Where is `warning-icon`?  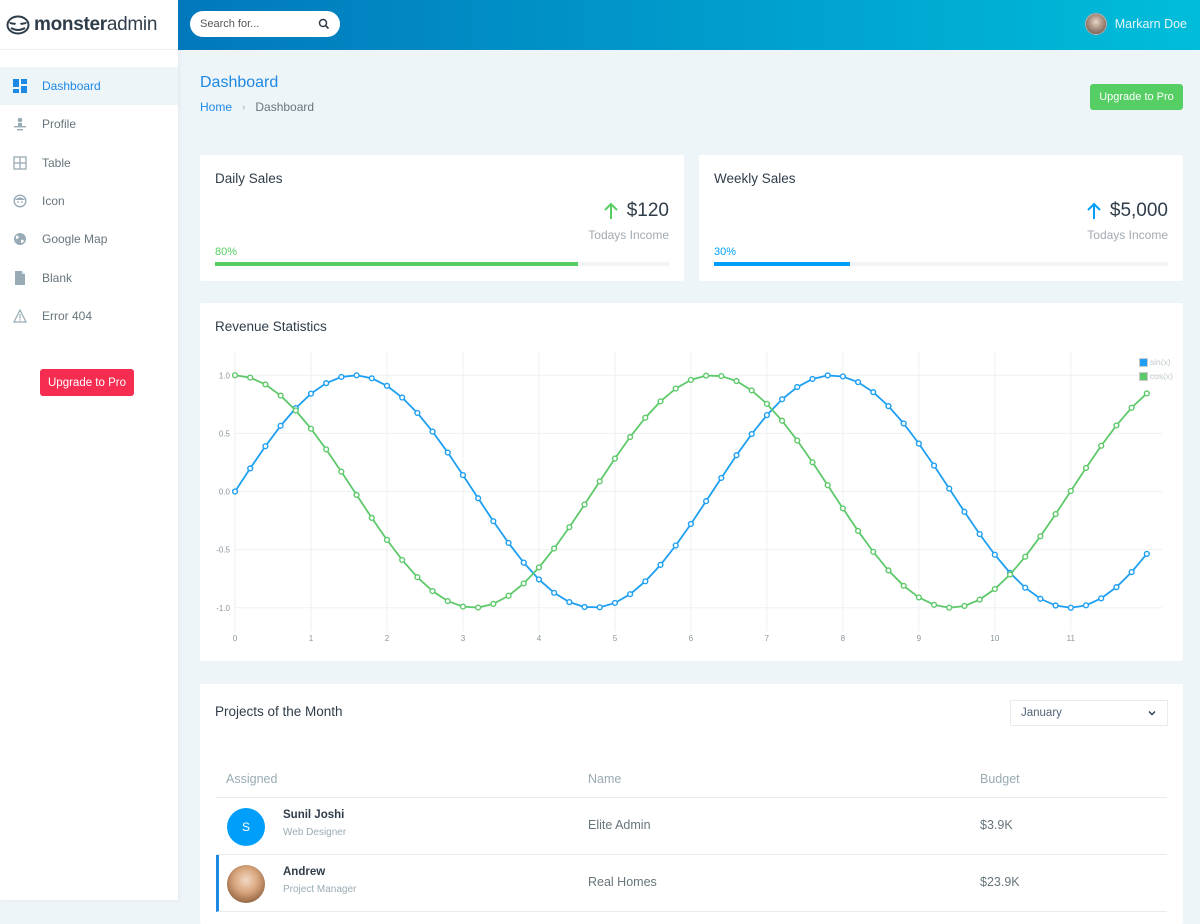
warning-icon is located at coordinates (20, 315).